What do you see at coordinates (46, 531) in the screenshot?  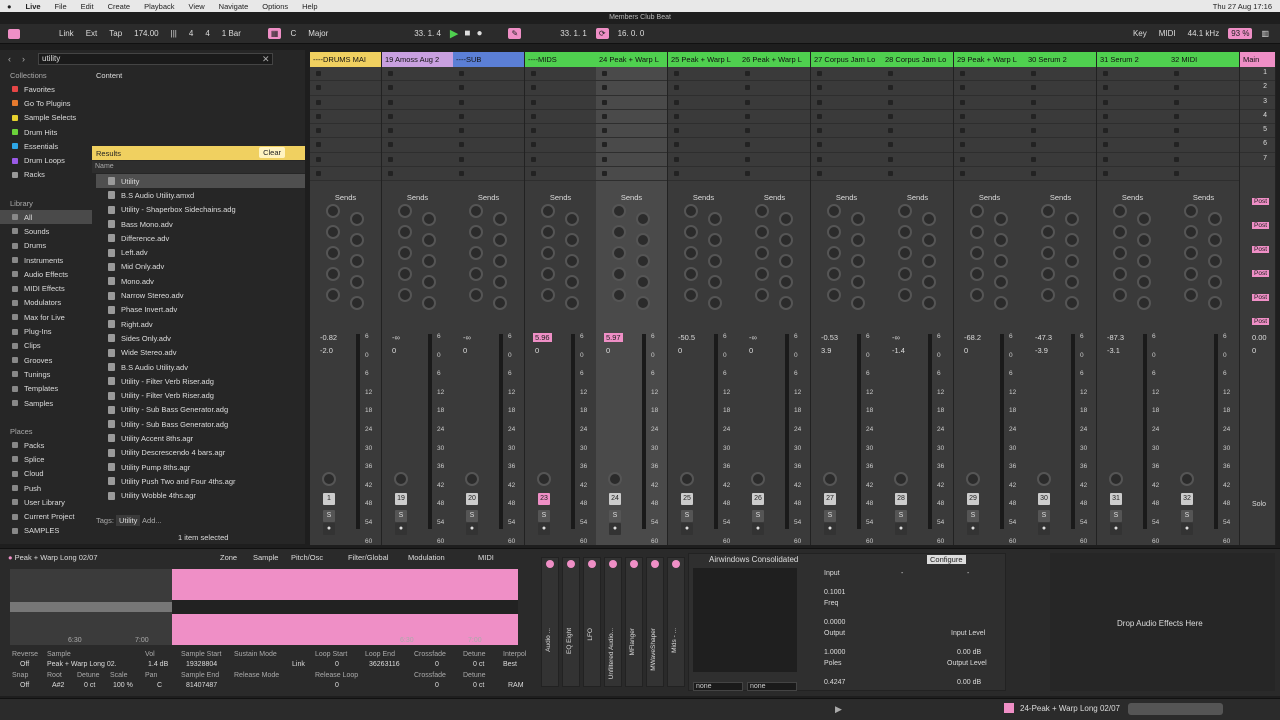 I see `place-item: SAMPLES` at bounding box center [46, 531].